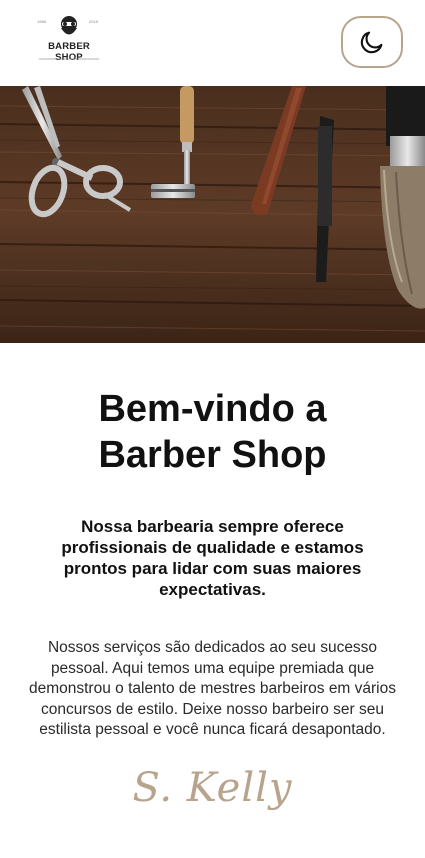  Describe the element at coordinates (212, 432) in the screenshot. I see `page-title: Bem-vindo a Barber Shop` at that location.